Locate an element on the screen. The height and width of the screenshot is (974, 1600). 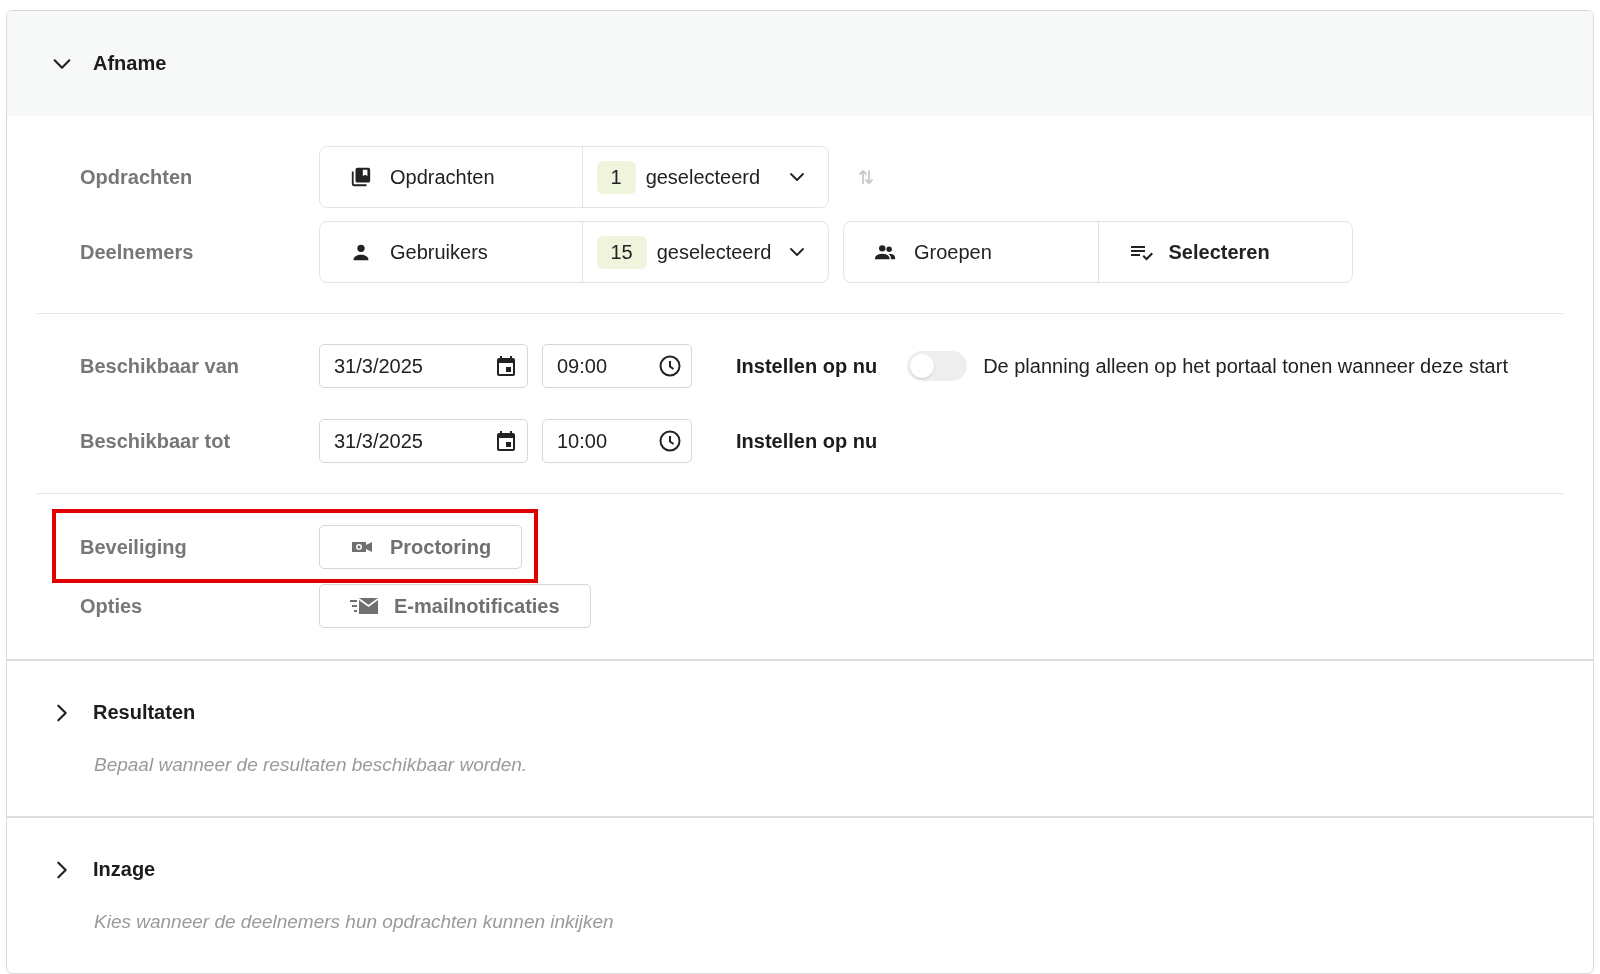
count-badge: 15 is located at coordinates (621, 252).